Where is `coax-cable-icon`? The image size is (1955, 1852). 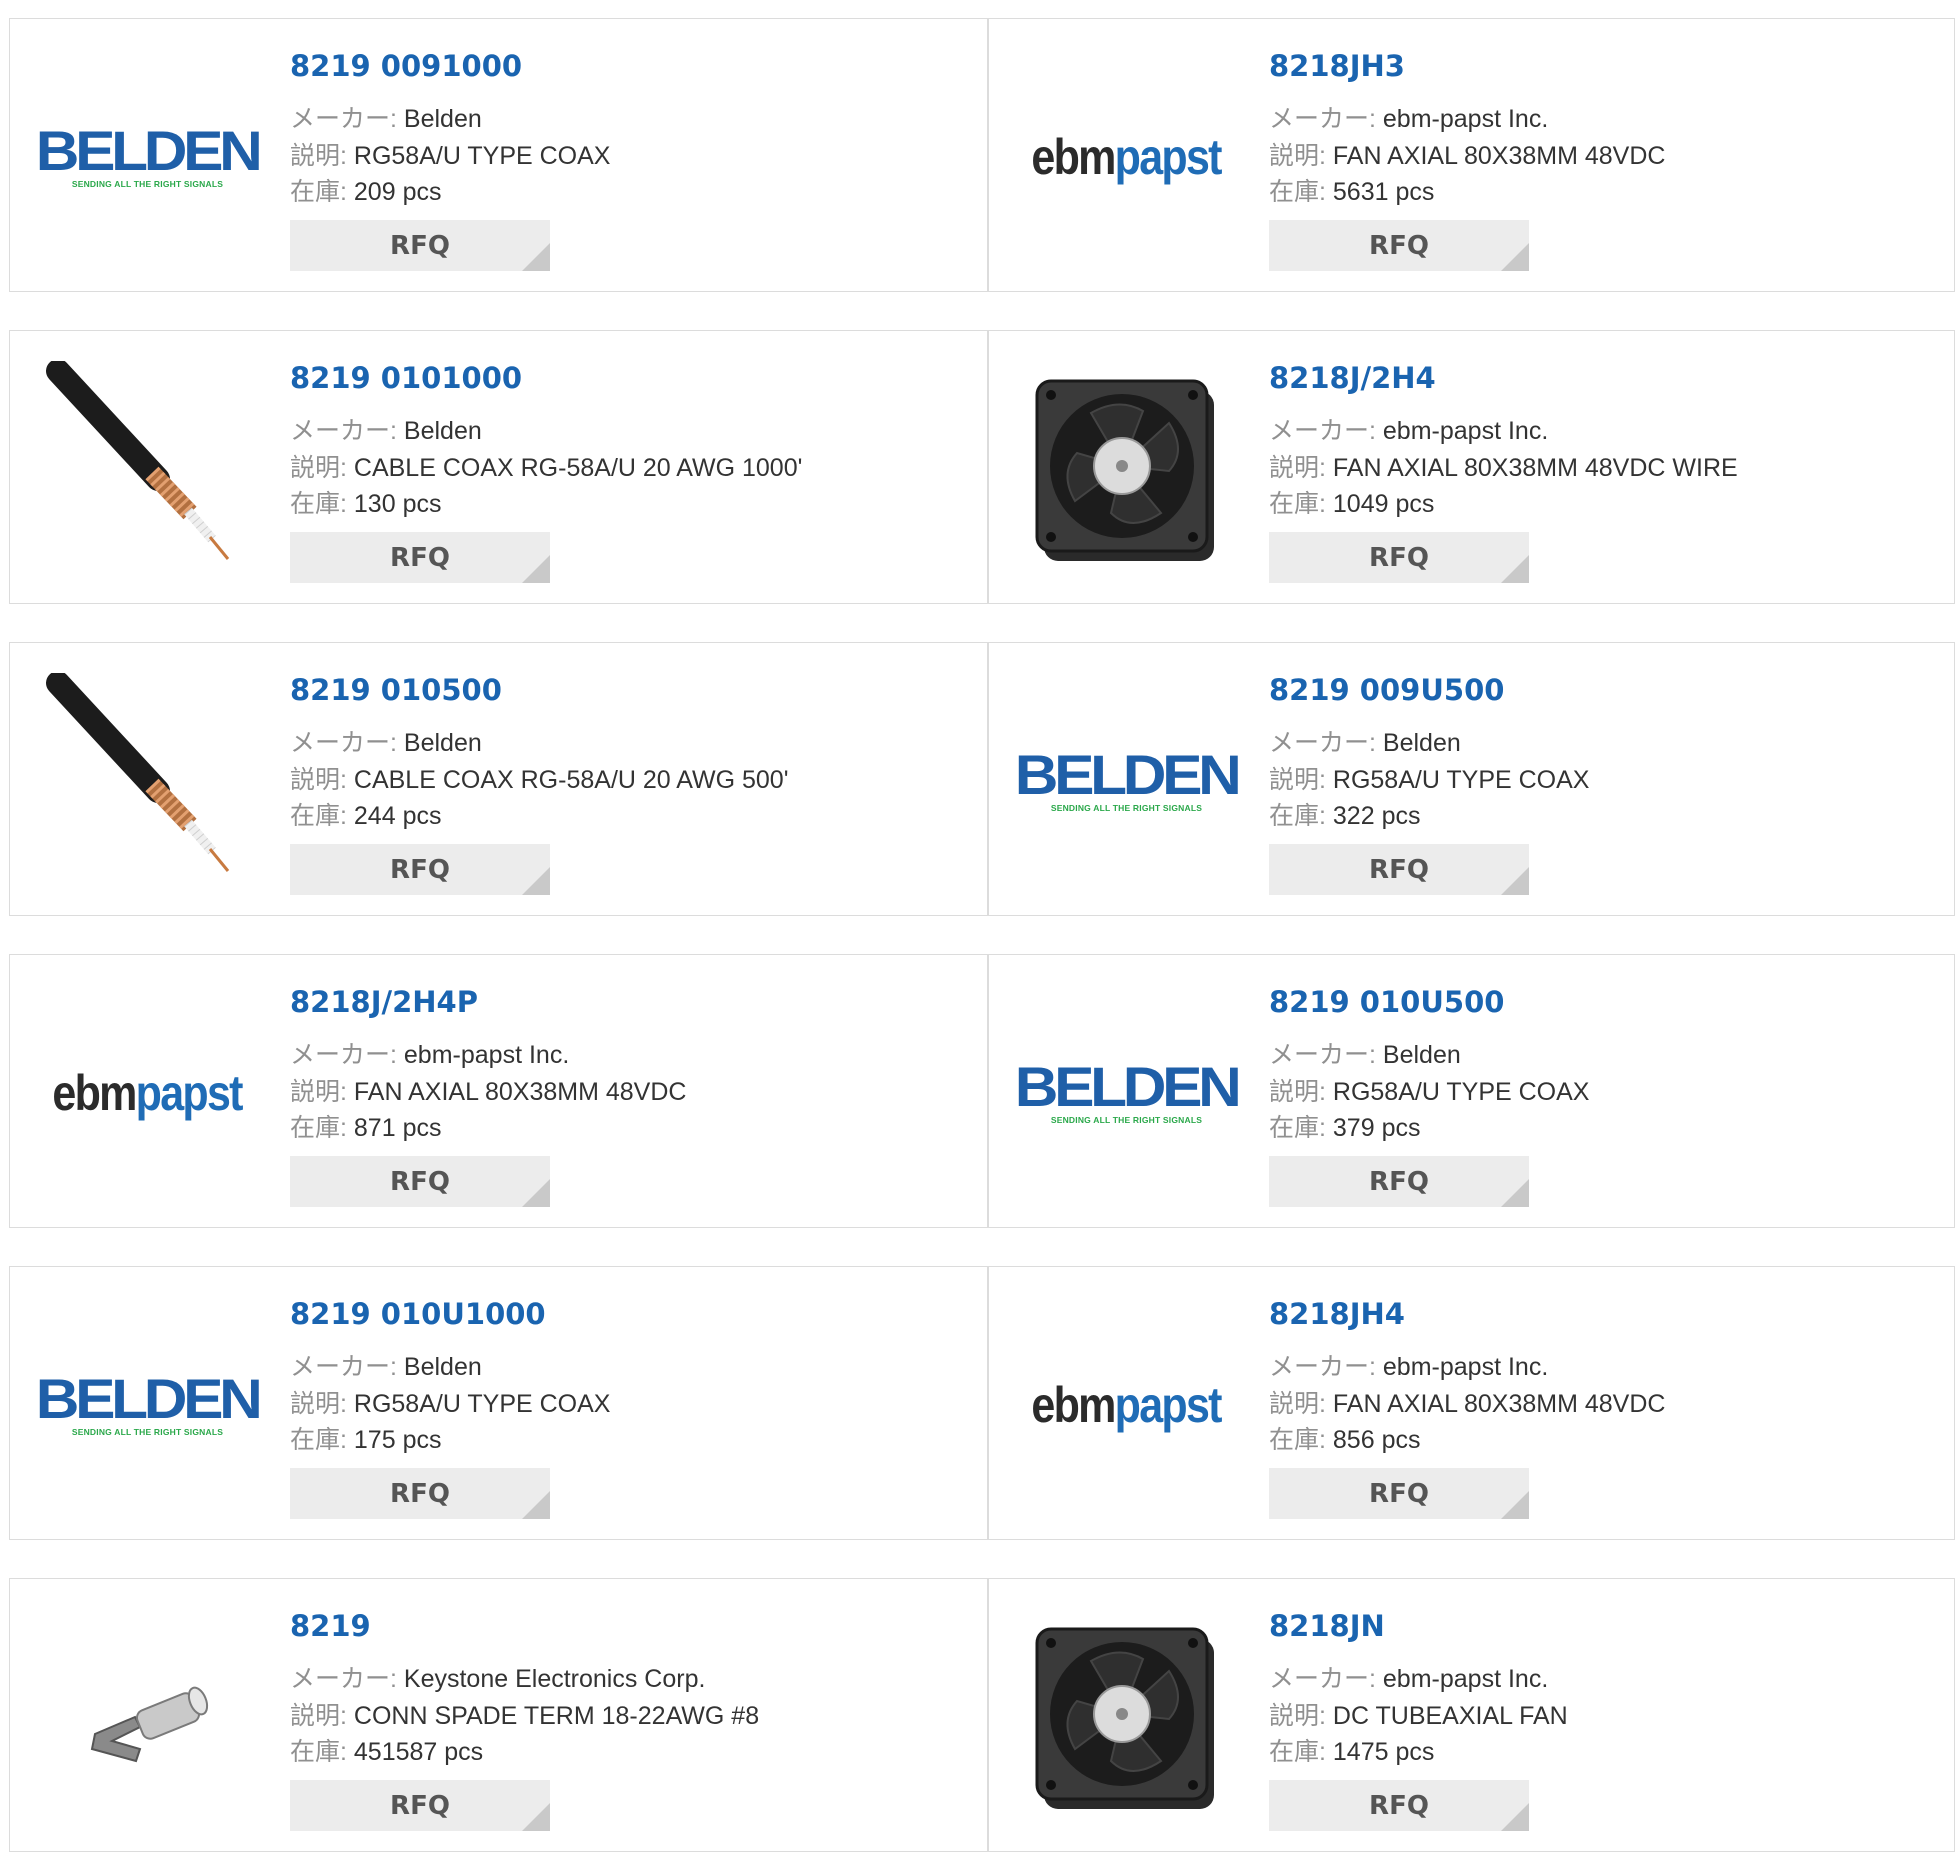 coax-cable-icon is located at coordinates (138, 772).